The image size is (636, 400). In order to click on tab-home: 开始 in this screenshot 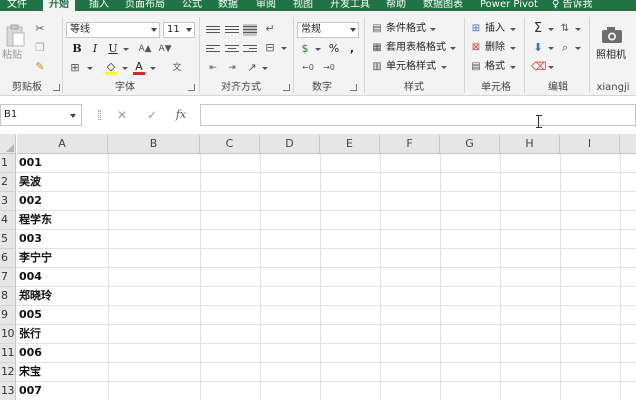, I will do `click(59, 5)`.